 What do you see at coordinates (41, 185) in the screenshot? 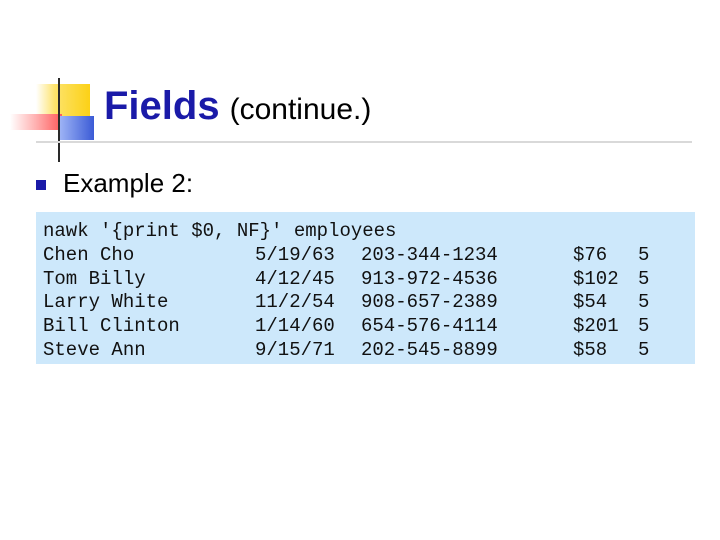
I see `bullet-marker` at bounding box center [41, 185].